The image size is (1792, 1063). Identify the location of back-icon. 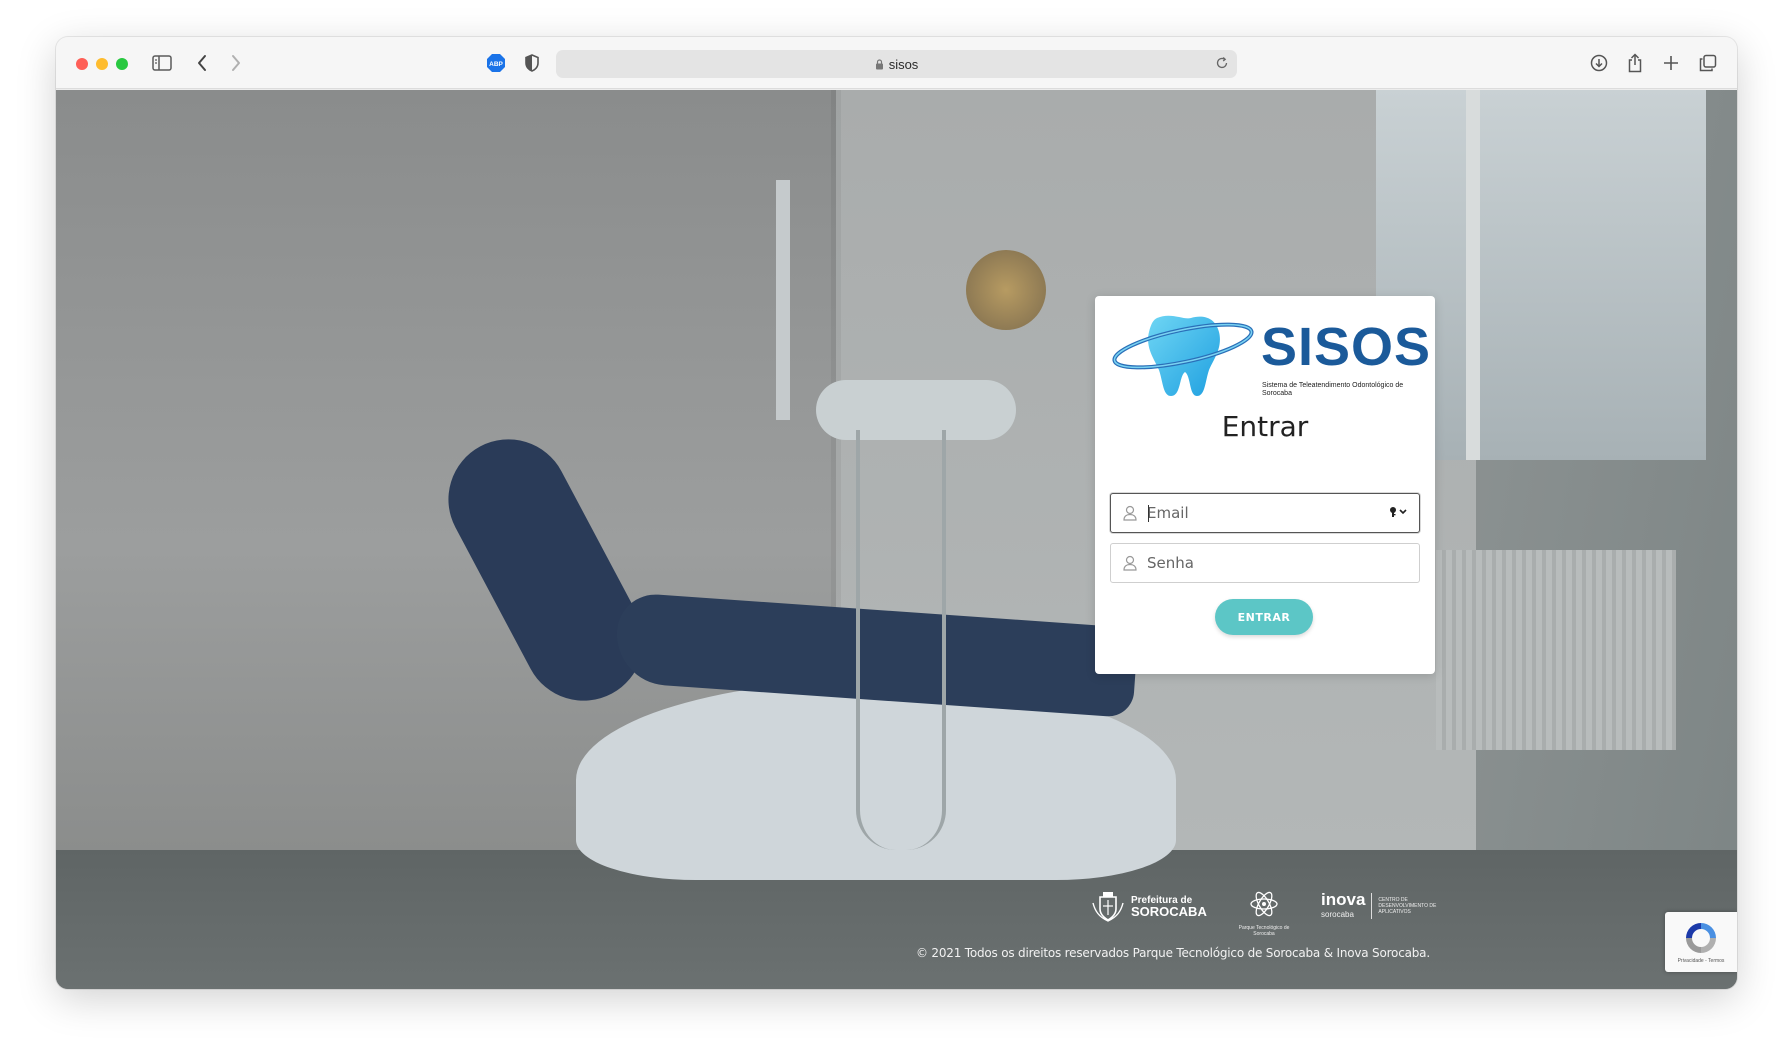
(202, 63).